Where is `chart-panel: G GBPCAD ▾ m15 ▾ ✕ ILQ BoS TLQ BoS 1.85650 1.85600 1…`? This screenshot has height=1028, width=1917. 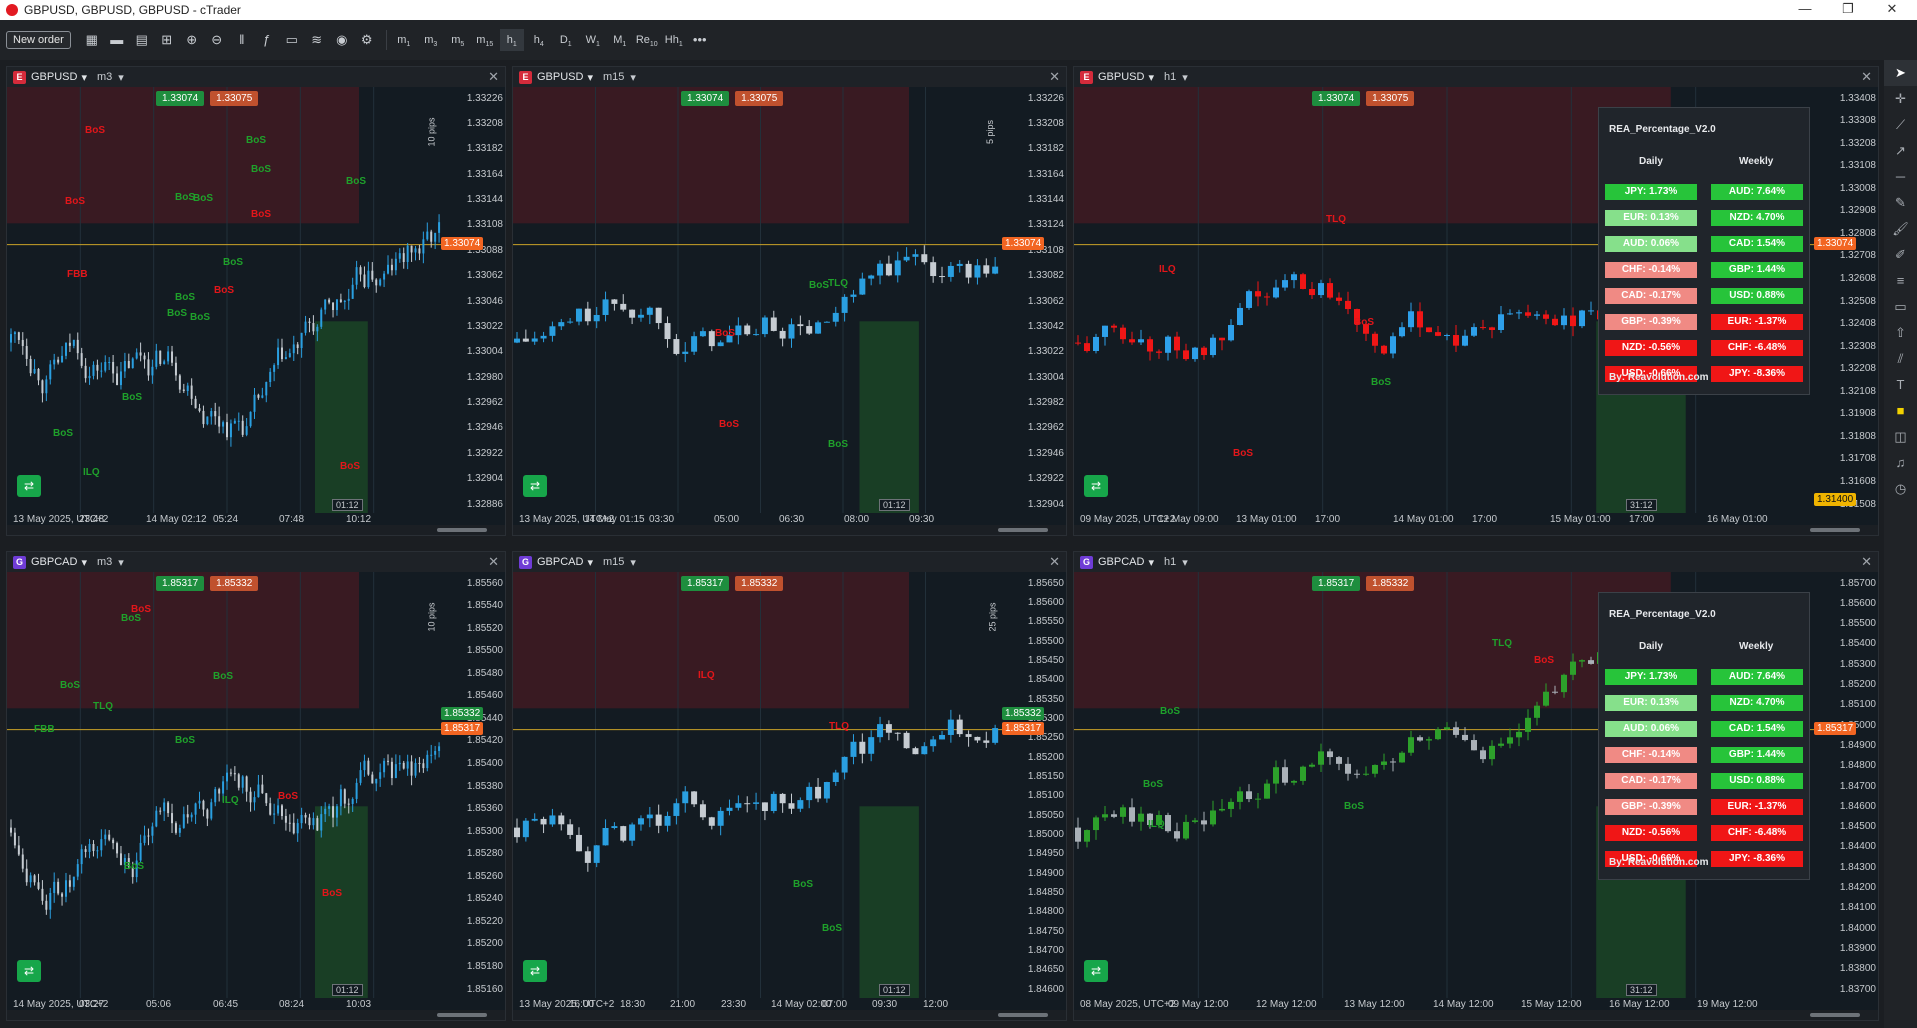
chart-panel: G GBPCAD ▾ m15 ▾ ✕ ILQ BoS TLQ BoS 1.85650 1.85600 1… is located at coordinates (789, 786).